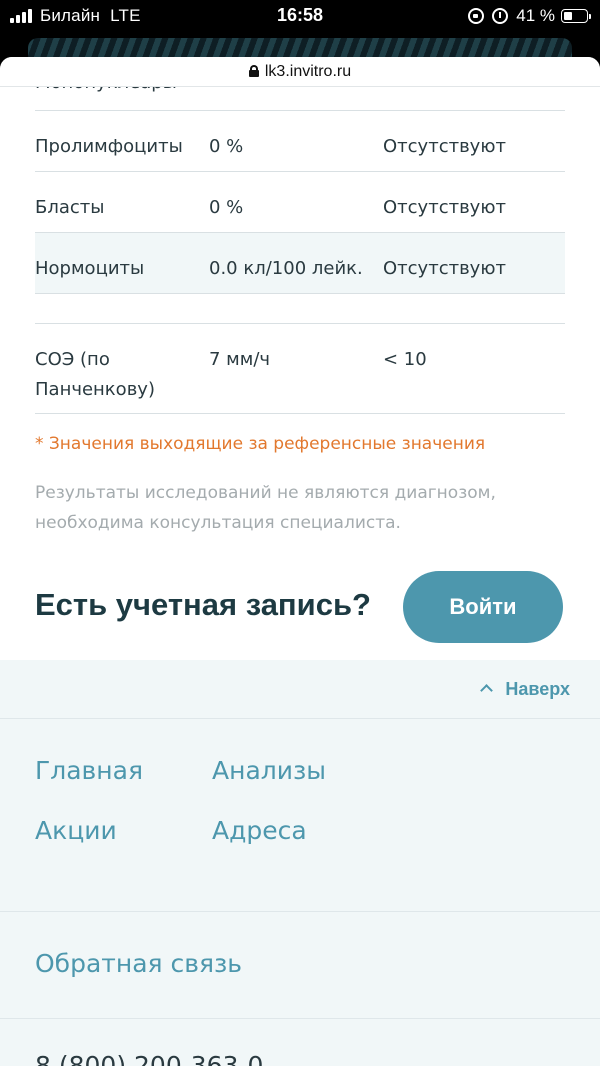 Image resolution: width=600 pixels, height=1066 pixels. Describe the element at coordinates (535, 15) in the screenshot. I see `battery-percent: 41 %` at that location.